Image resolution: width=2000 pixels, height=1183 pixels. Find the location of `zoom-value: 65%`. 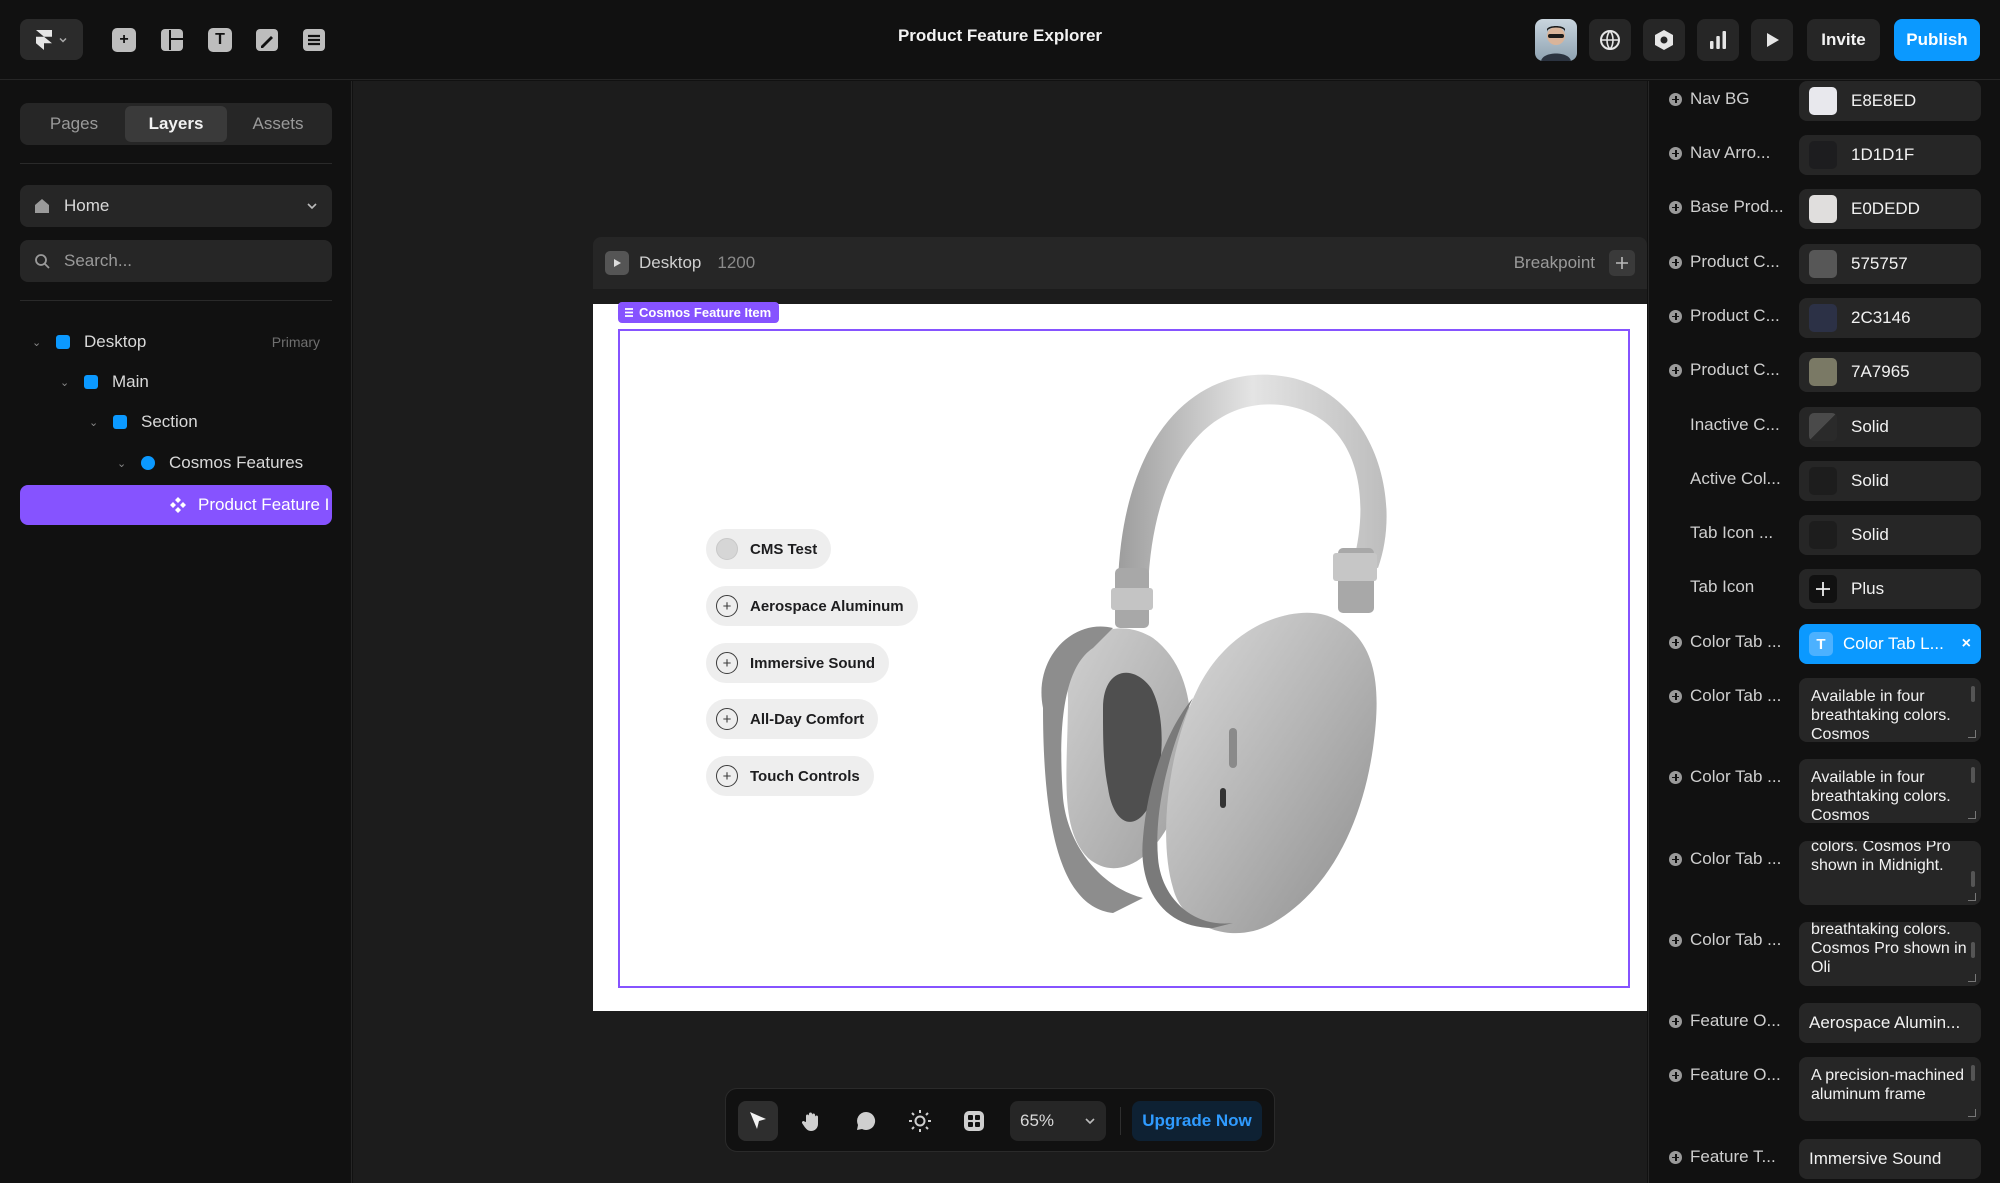

zoom-value: 65% is located at coordinates (1037, 1120).